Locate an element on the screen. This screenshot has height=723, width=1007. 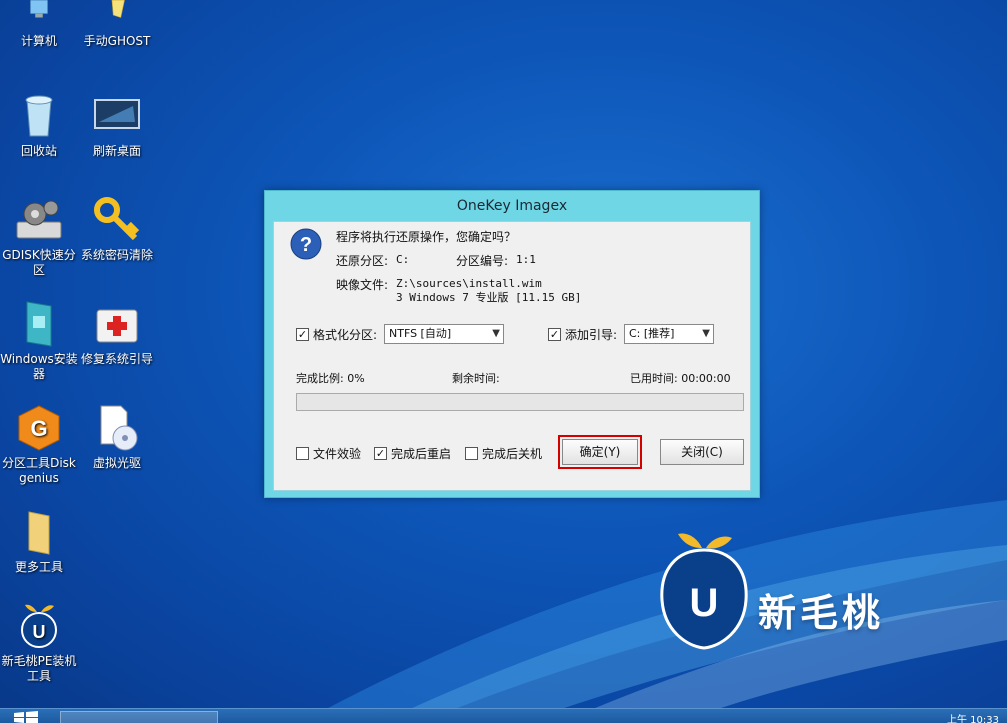
desktop-icon-label: 新毛桃PE装机工具 is located at coordinates (39, 668).